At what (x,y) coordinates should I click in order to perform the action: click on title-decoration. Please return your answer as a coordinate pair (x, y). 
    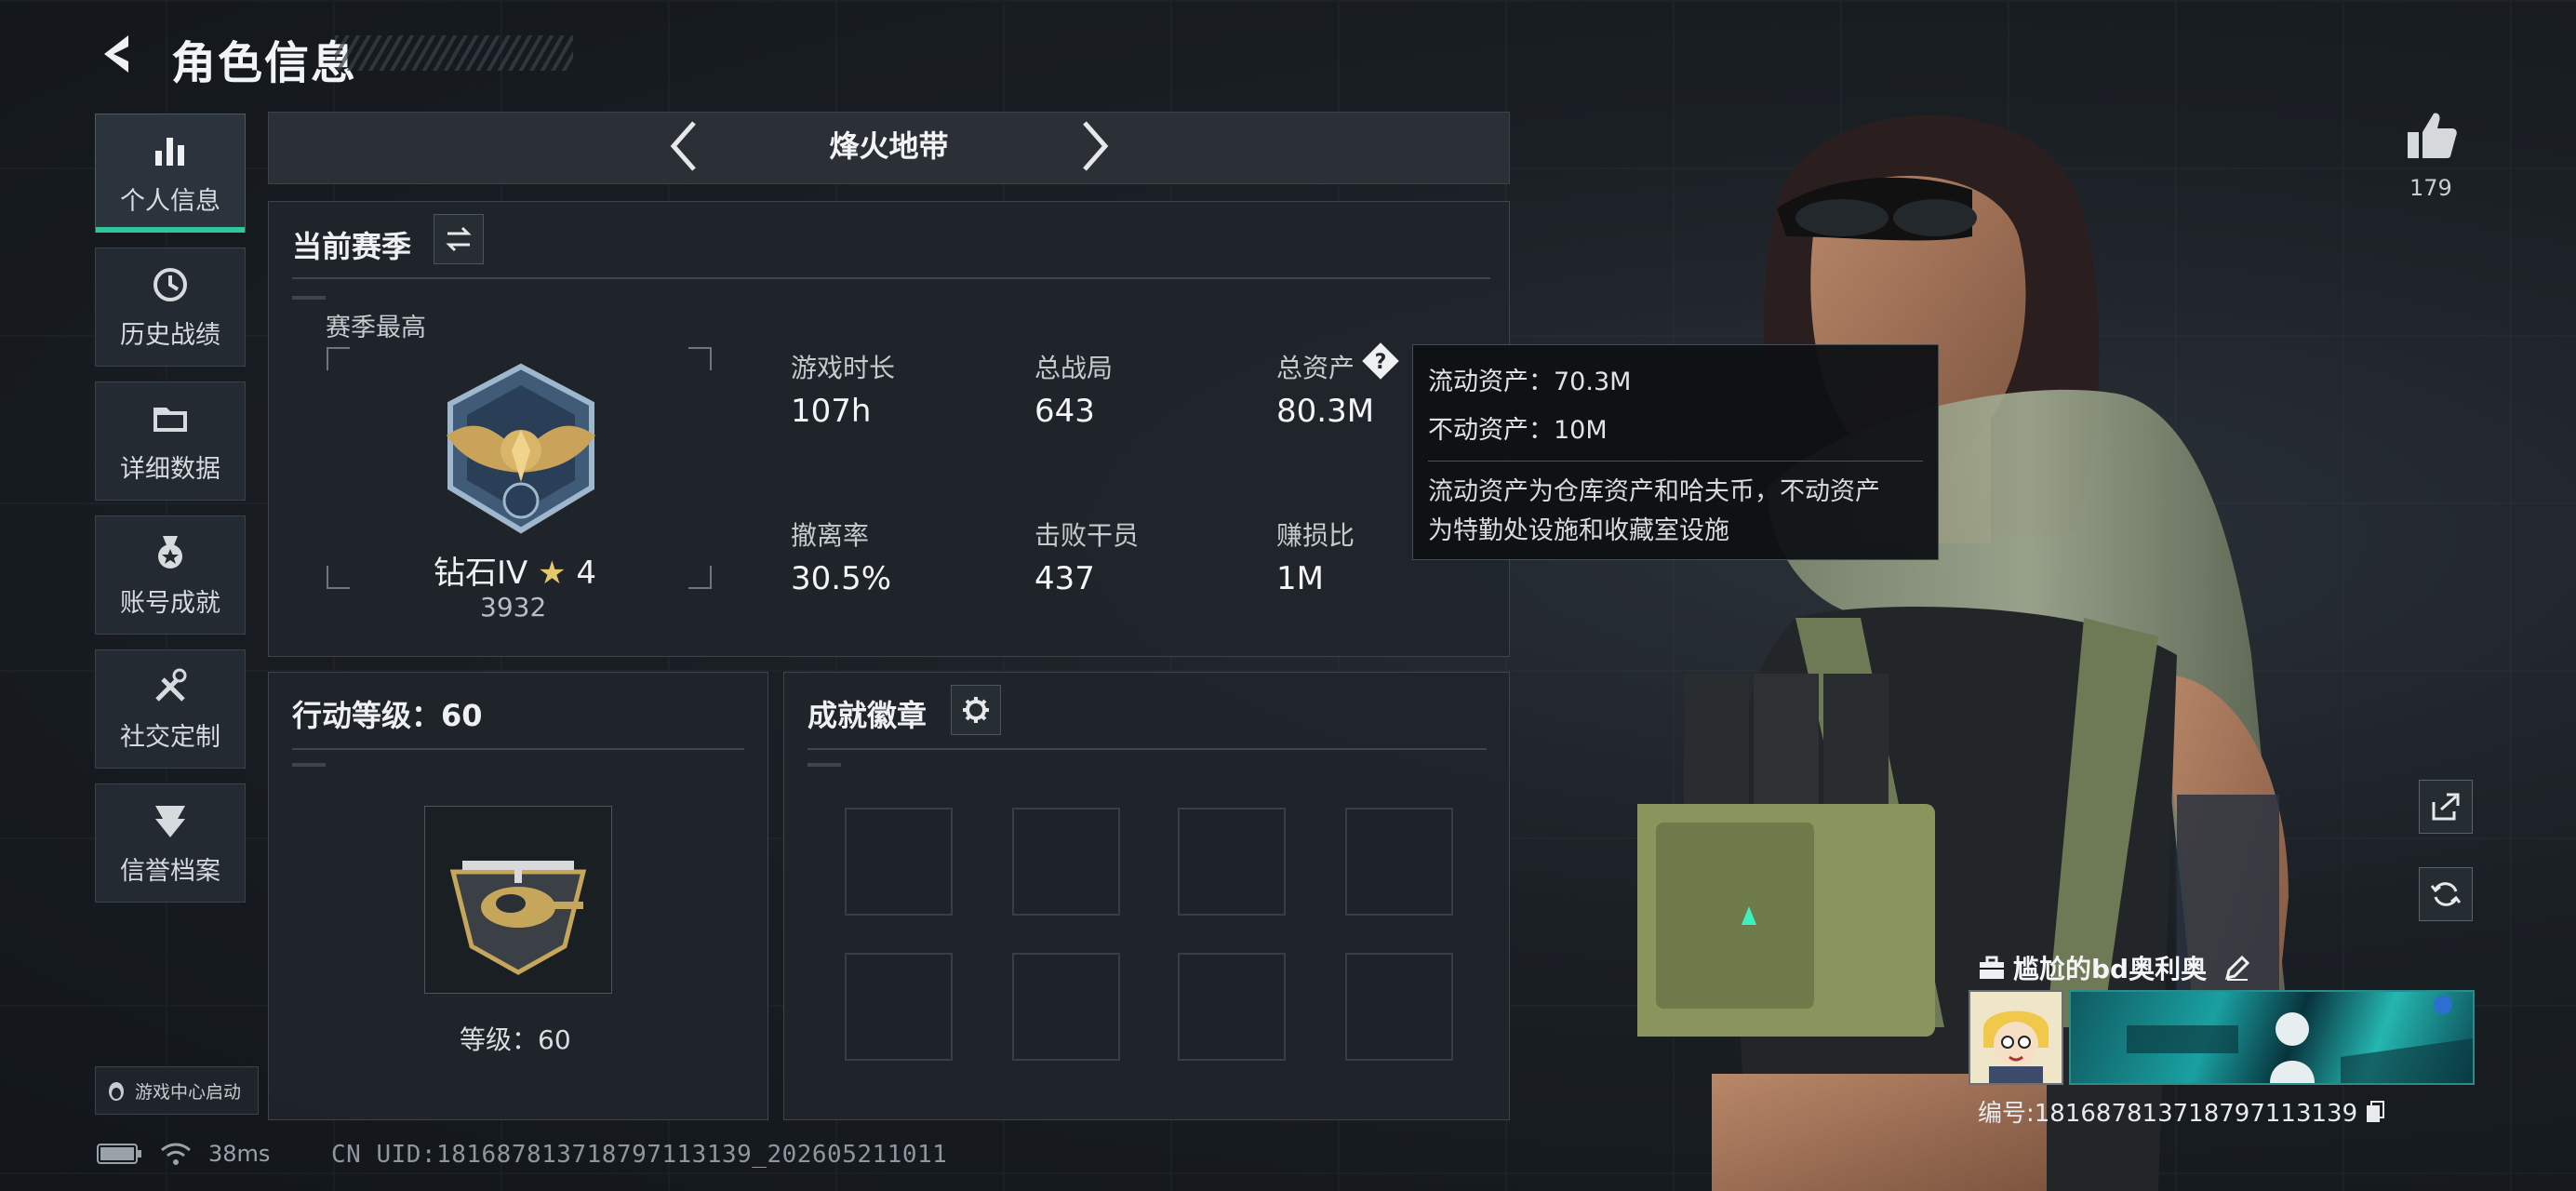
    Looking at the image, I should click on (454, 53).